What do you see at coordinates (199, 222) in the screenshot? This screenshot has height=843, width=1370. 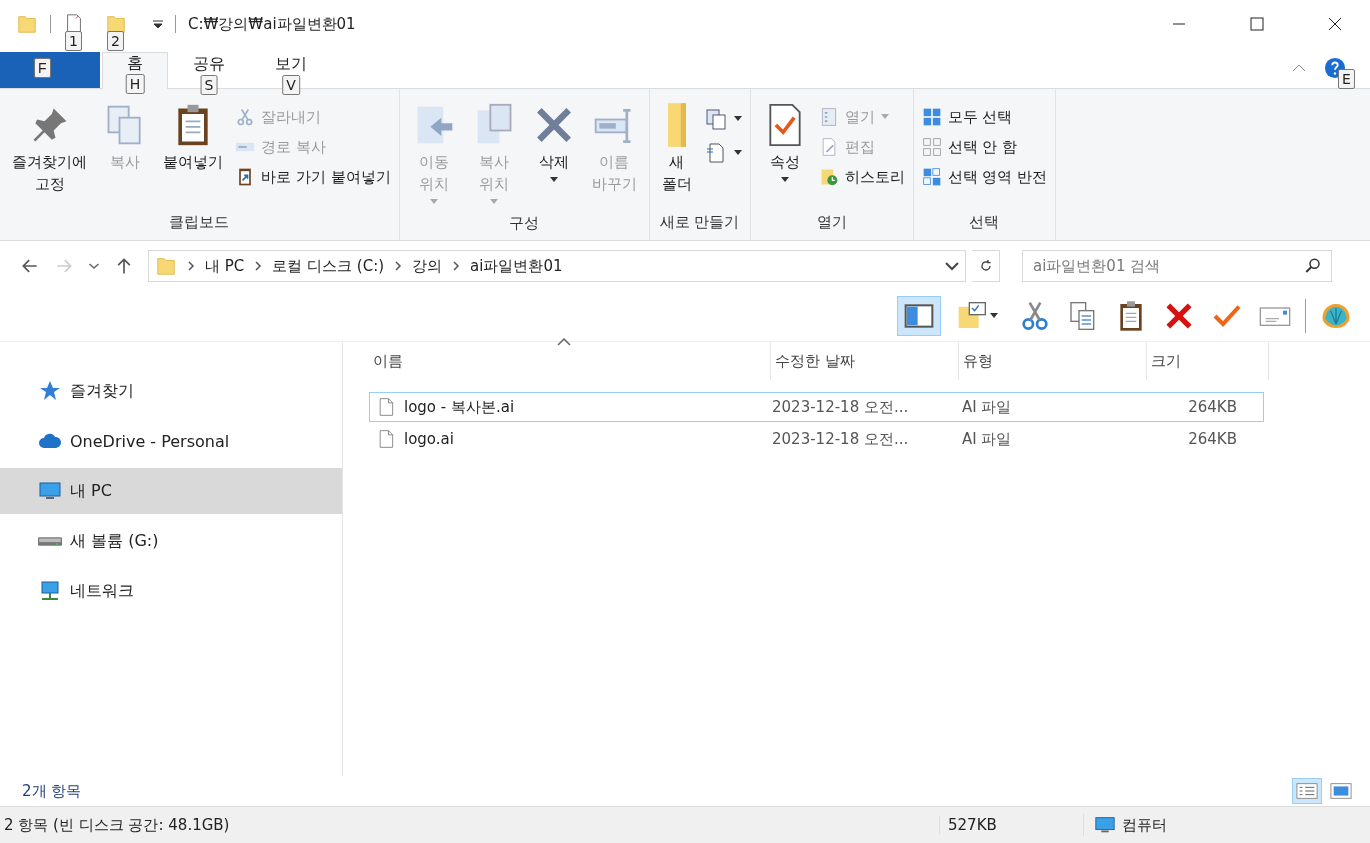 I see `group-label: 클립보드` at bounding box center [199, 222].